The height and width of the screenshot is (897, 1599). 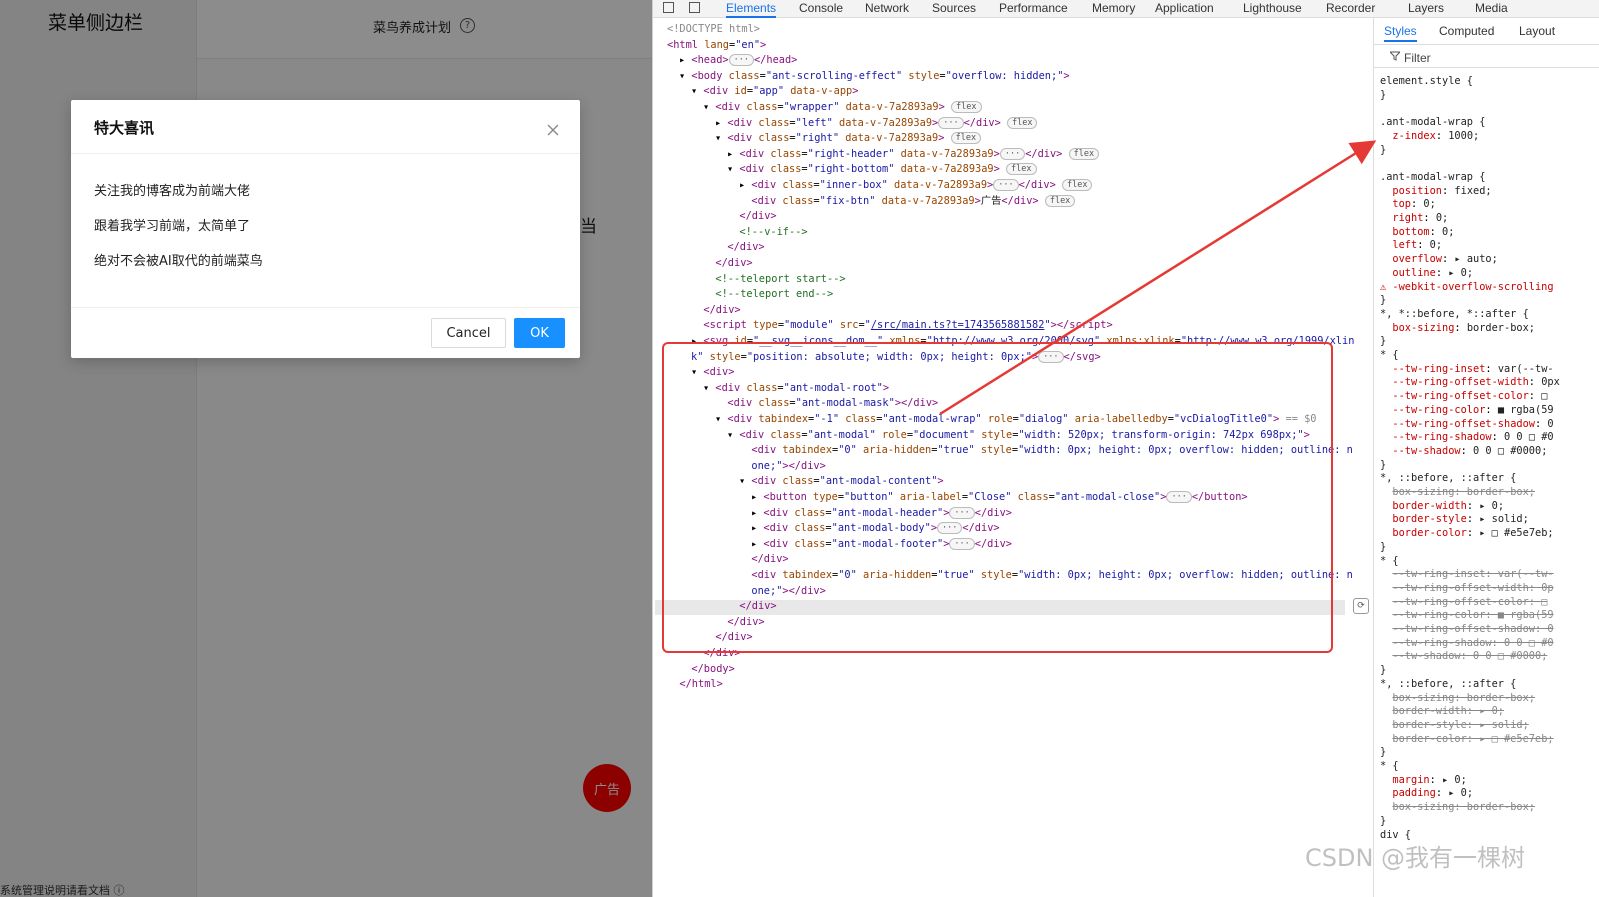 What do you see at coordinates (954, 8) in the screenshot?
I see `tab-sources: Sources` at bounding box center [954, 8].